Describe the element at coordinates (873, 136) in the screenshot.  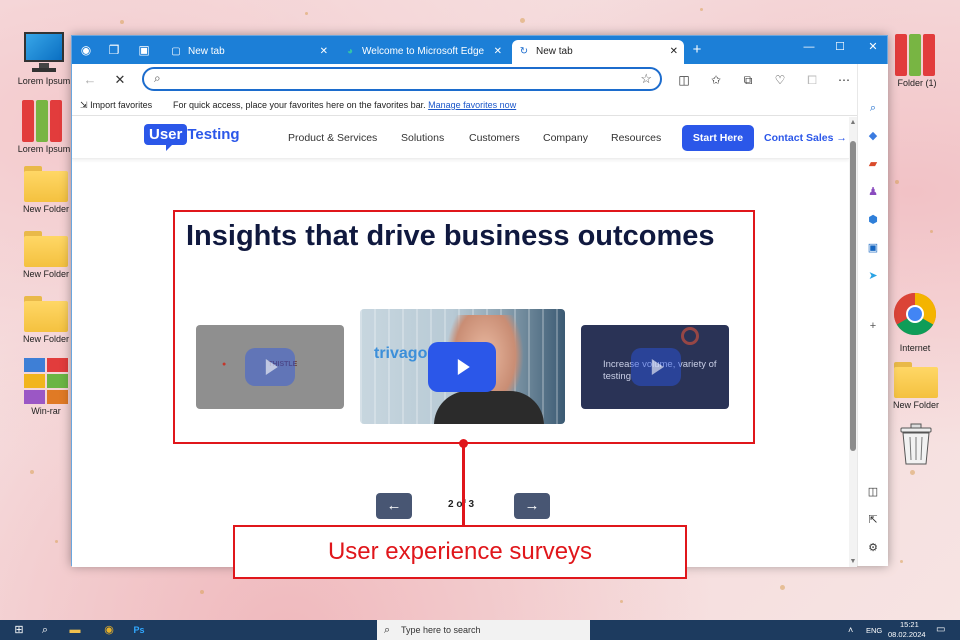
I see `sidebar-shopping-icon: ◆` at that location.